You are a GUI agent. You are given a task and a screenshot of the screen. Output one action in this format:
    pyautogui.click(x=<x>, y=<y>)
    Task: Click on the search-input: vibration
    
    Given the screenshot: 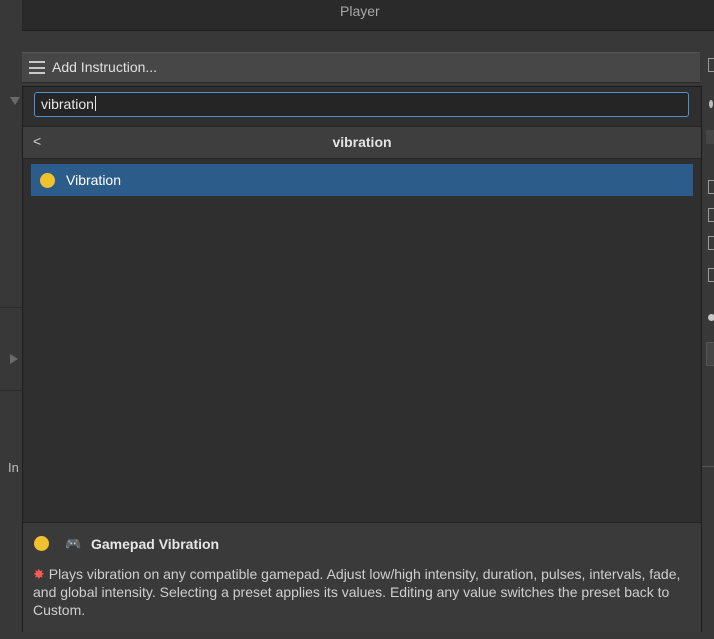 What is the action you would take?
    pyautogui.click(x=361, y=104)
    